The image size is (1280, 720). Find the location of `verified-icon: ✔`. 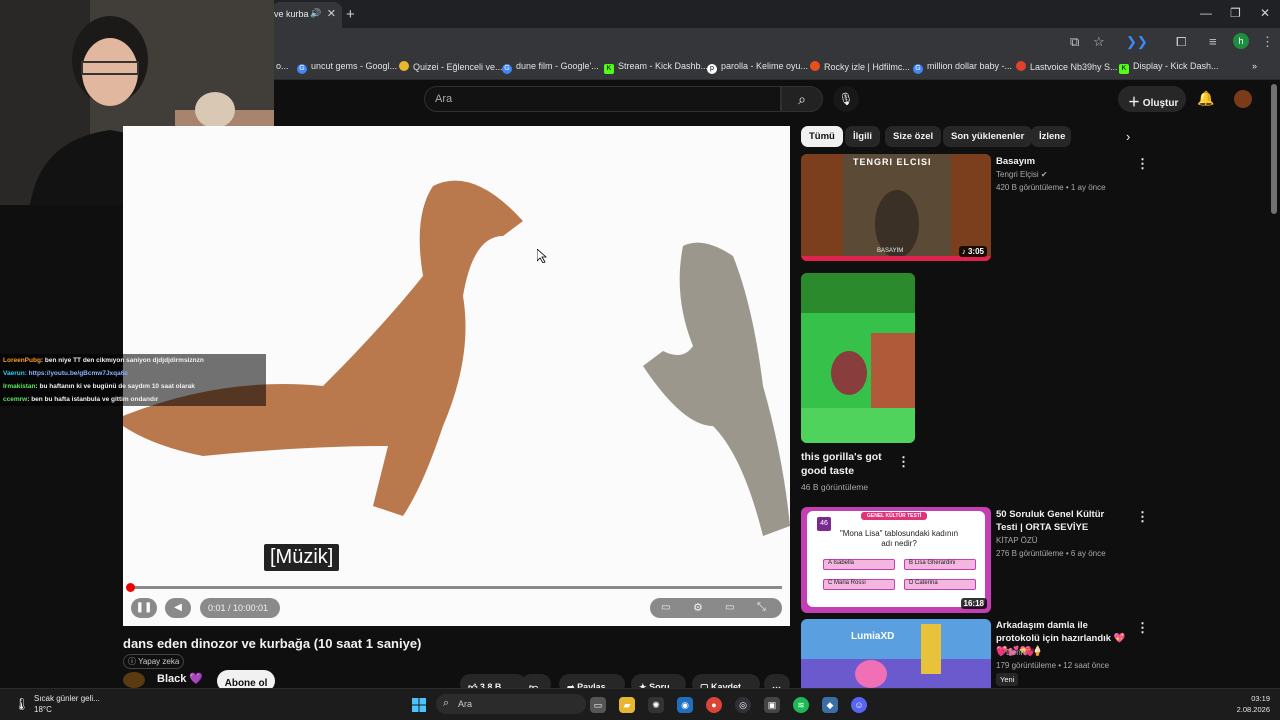

verified-icon: ✔ is located at coordinates (1044, 174).